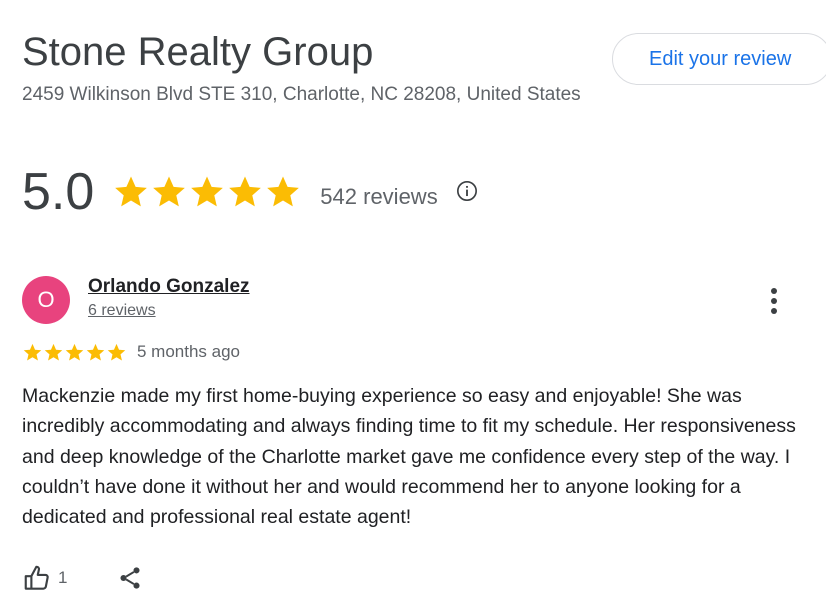 This screenshot has width=826, height=600. What do you see at coordinates (82, 578) in the screenshot?
I see `review-actions: 1` at bounding box center [82, 578].